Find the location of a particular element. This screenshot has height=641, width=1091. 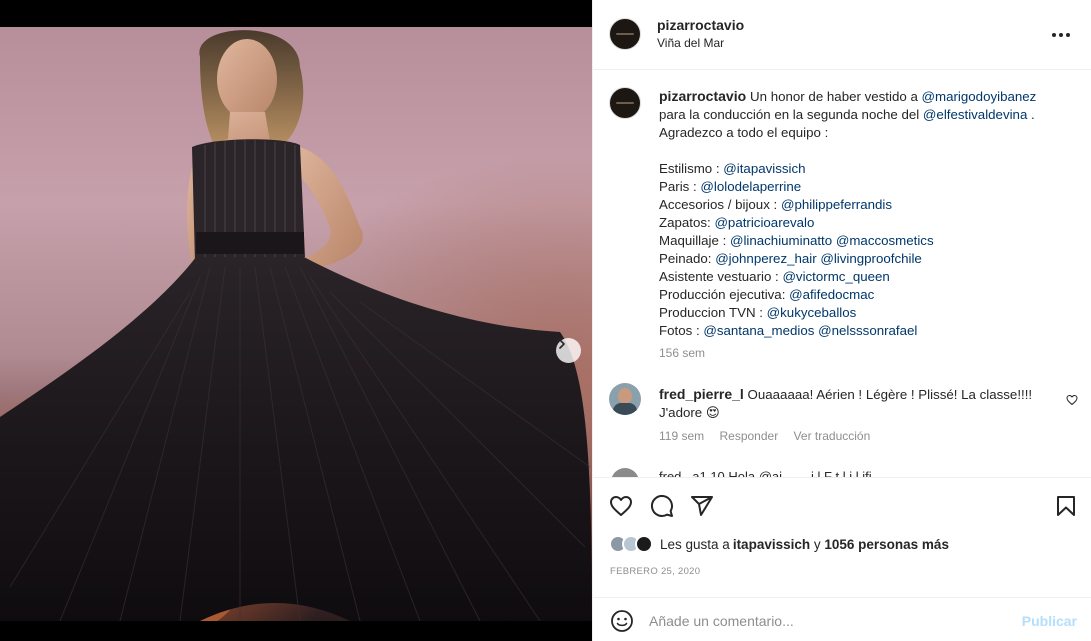

caption-text: Zapatos: is located at coordinates (687, 222).